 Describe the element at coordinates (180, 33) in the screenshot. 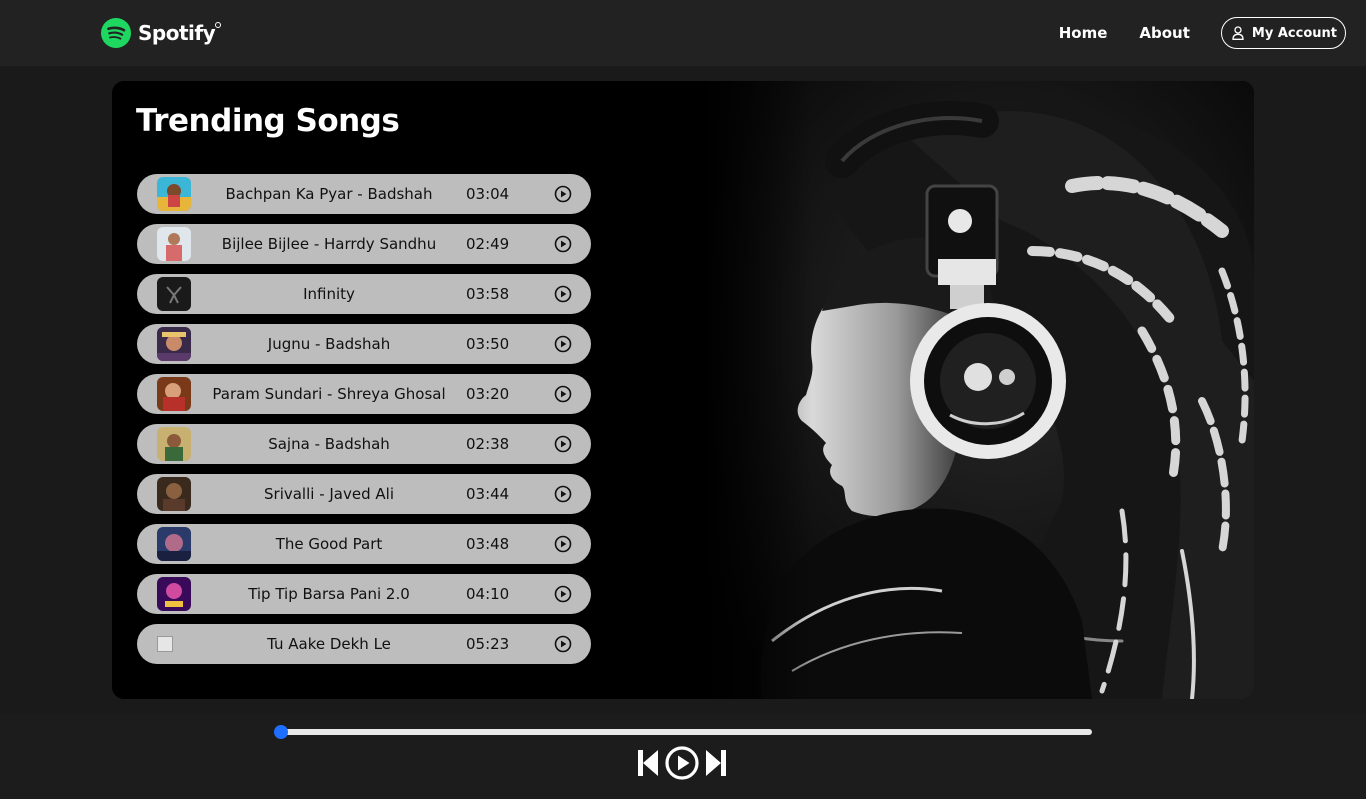

I see `brand-name: Spotify` at that location.